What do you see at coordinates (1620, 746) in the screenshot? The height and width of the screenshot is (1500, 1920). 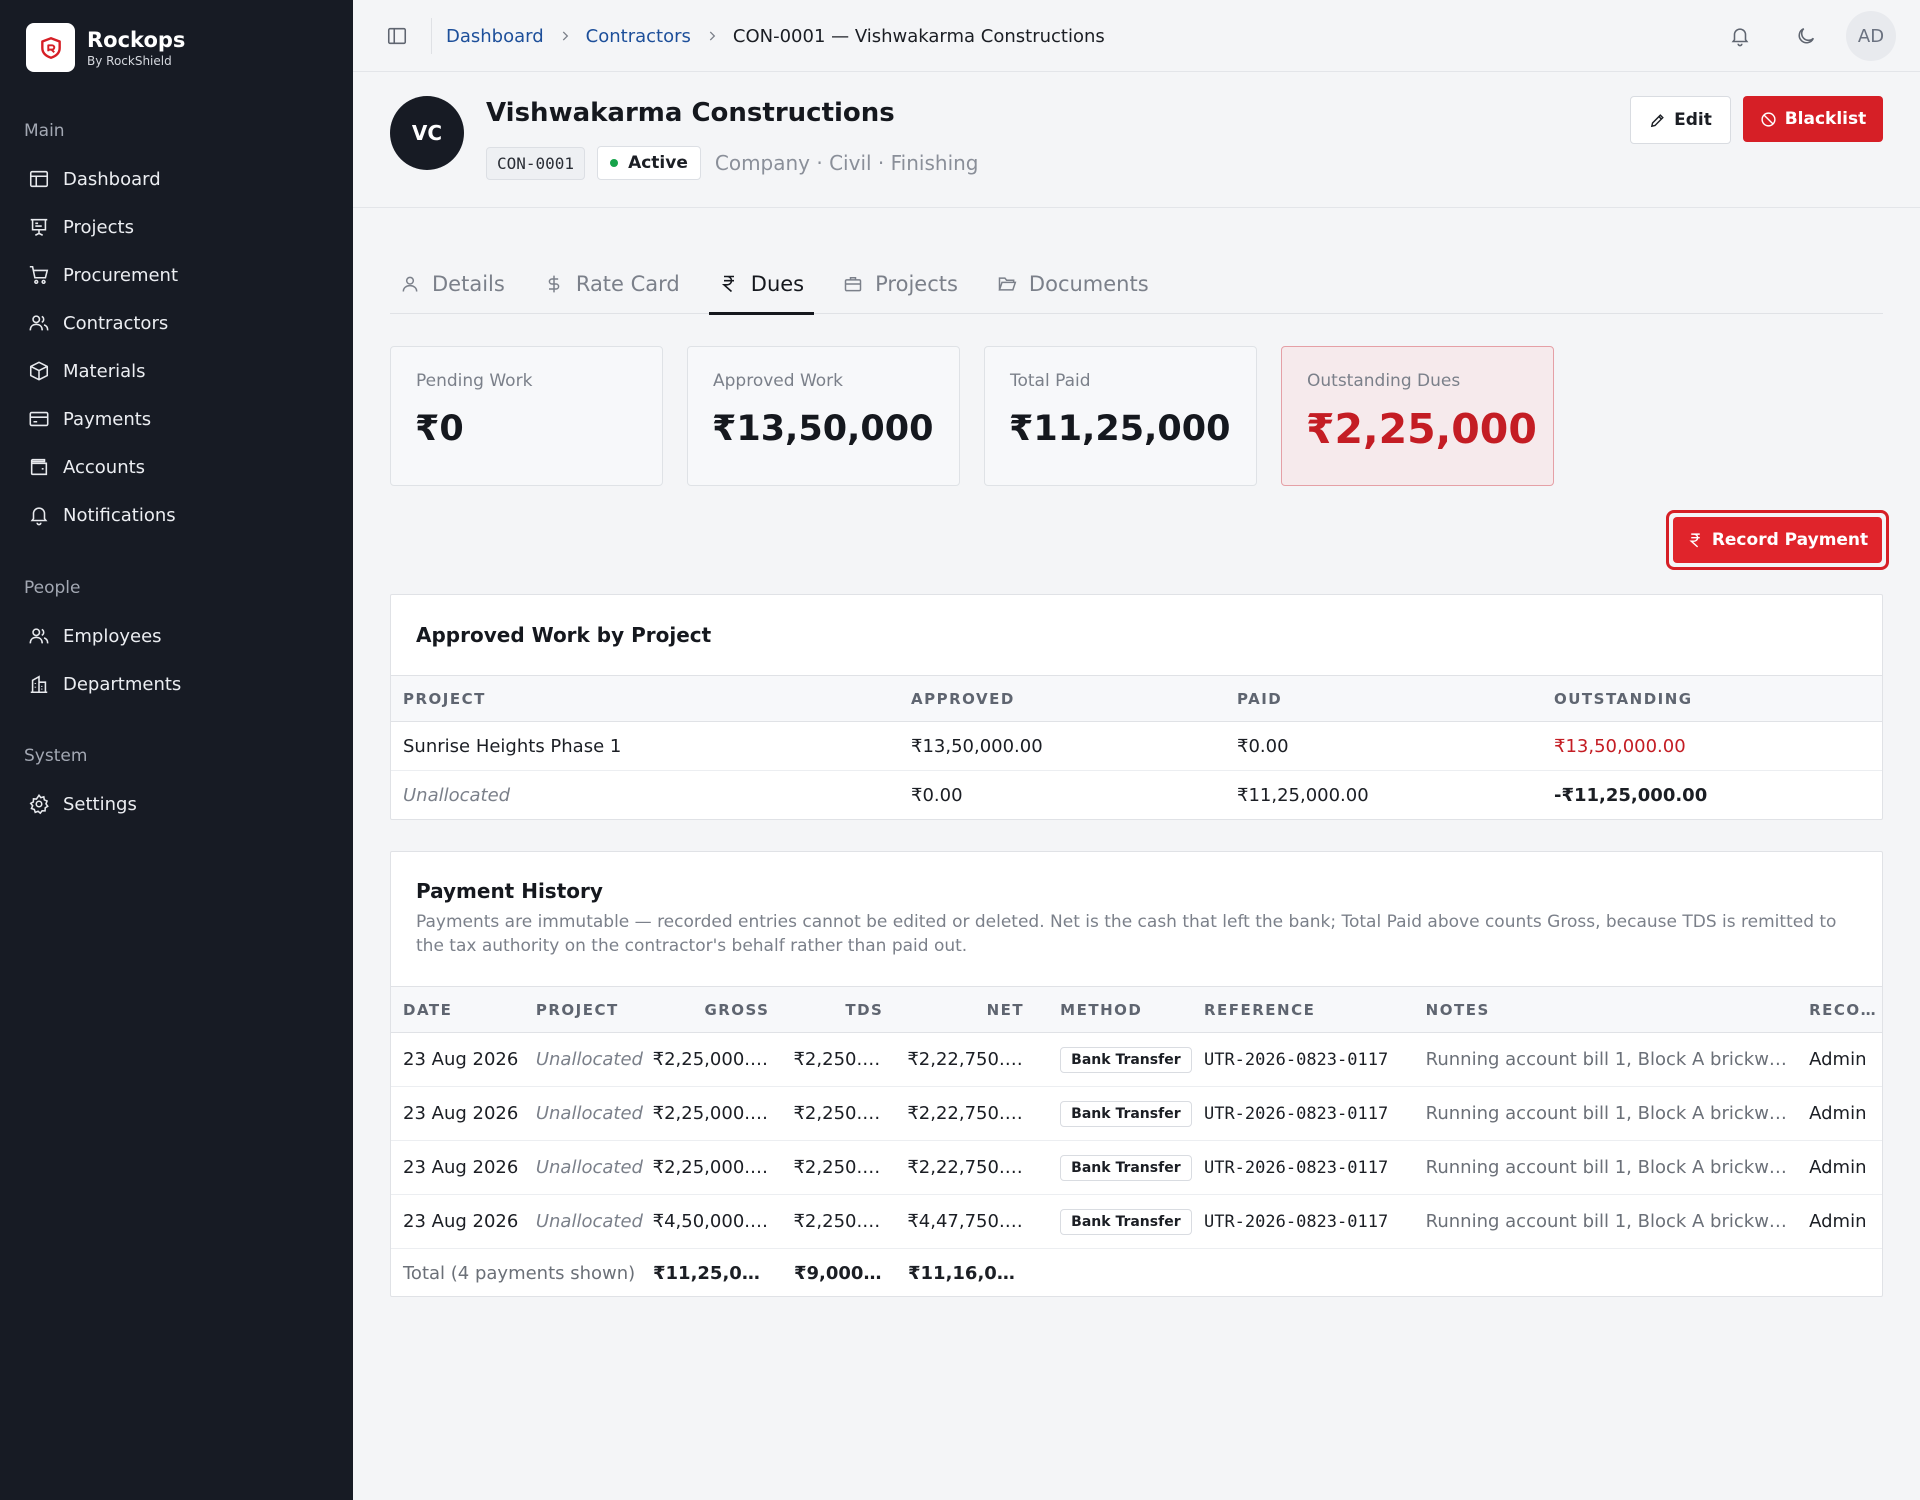 I see `outstanding-cell: ₹13,50,000.00` at bounding box center [1620, 746].